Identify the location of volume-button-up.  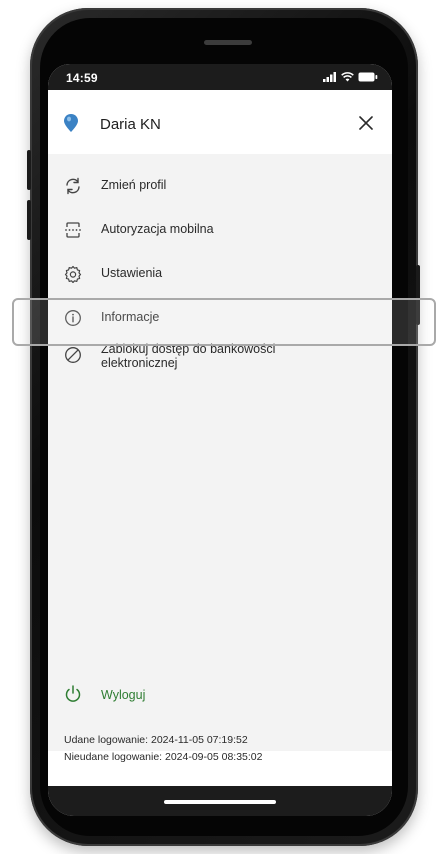
(29, 170).